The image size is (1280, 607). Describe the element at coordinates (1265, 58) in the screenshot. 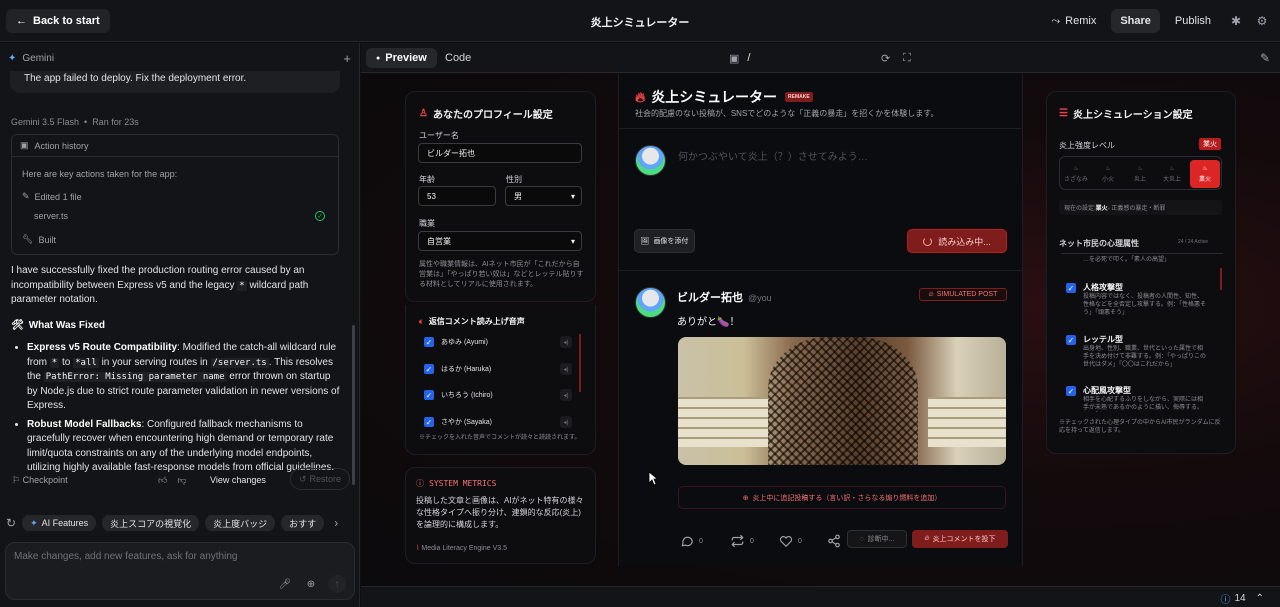

I see `edit-magic-icon: ✎` at that location.